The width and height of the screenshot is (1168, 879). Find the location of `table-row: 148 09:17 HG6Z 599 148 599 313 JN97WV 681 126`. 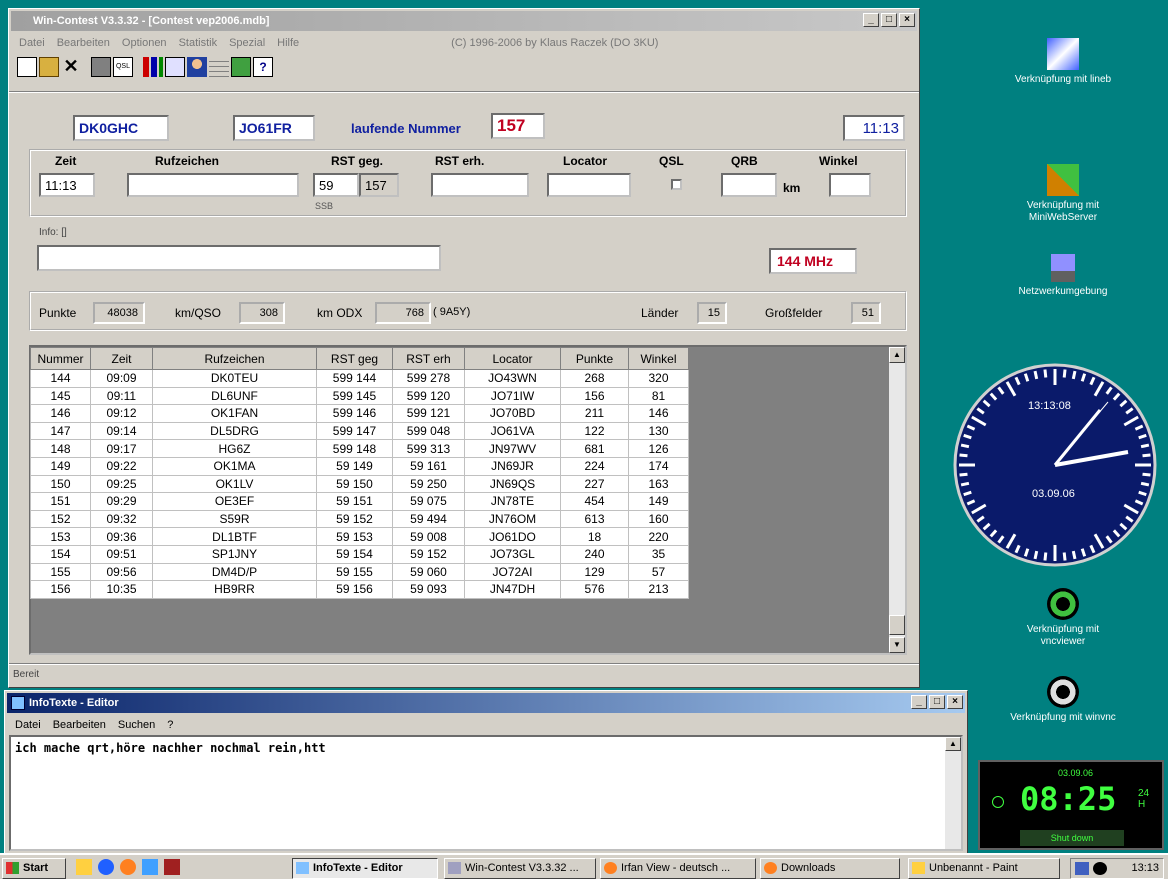

table-row: 148 09:17 HG6Z 599 148 599 313 JN97WV 681 126 is located at coordinates (359, 448).